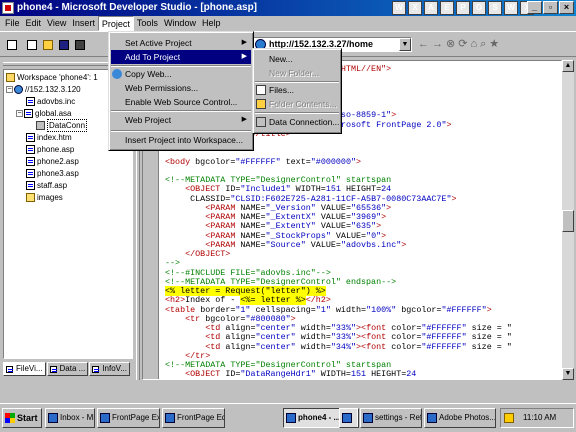 This screenshot has width=576, height=432. Describe the element at coordinates (153, 57) in the screenshot. I see `menu-item-label: Add To Project` at that location.